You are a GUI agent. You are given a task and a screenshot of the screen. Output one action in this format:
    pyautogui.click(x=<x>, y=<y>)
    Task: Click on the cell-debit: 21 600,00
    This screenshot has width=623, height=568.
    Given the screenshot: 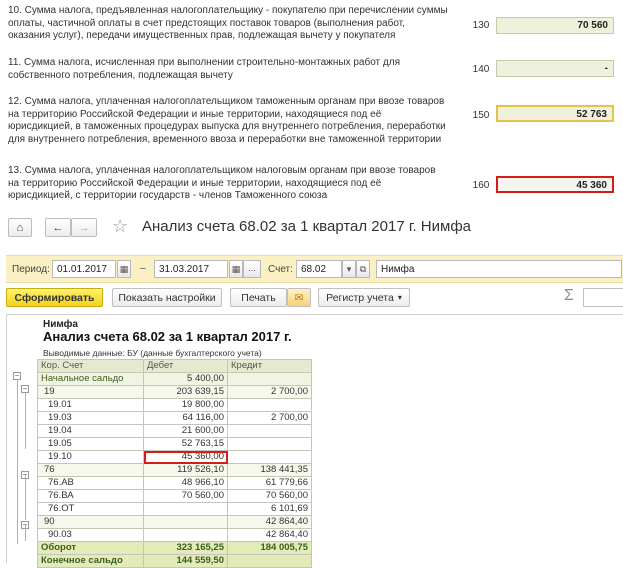 What is the action you would take?
    pyautogui.click(x=185, y=431)
    